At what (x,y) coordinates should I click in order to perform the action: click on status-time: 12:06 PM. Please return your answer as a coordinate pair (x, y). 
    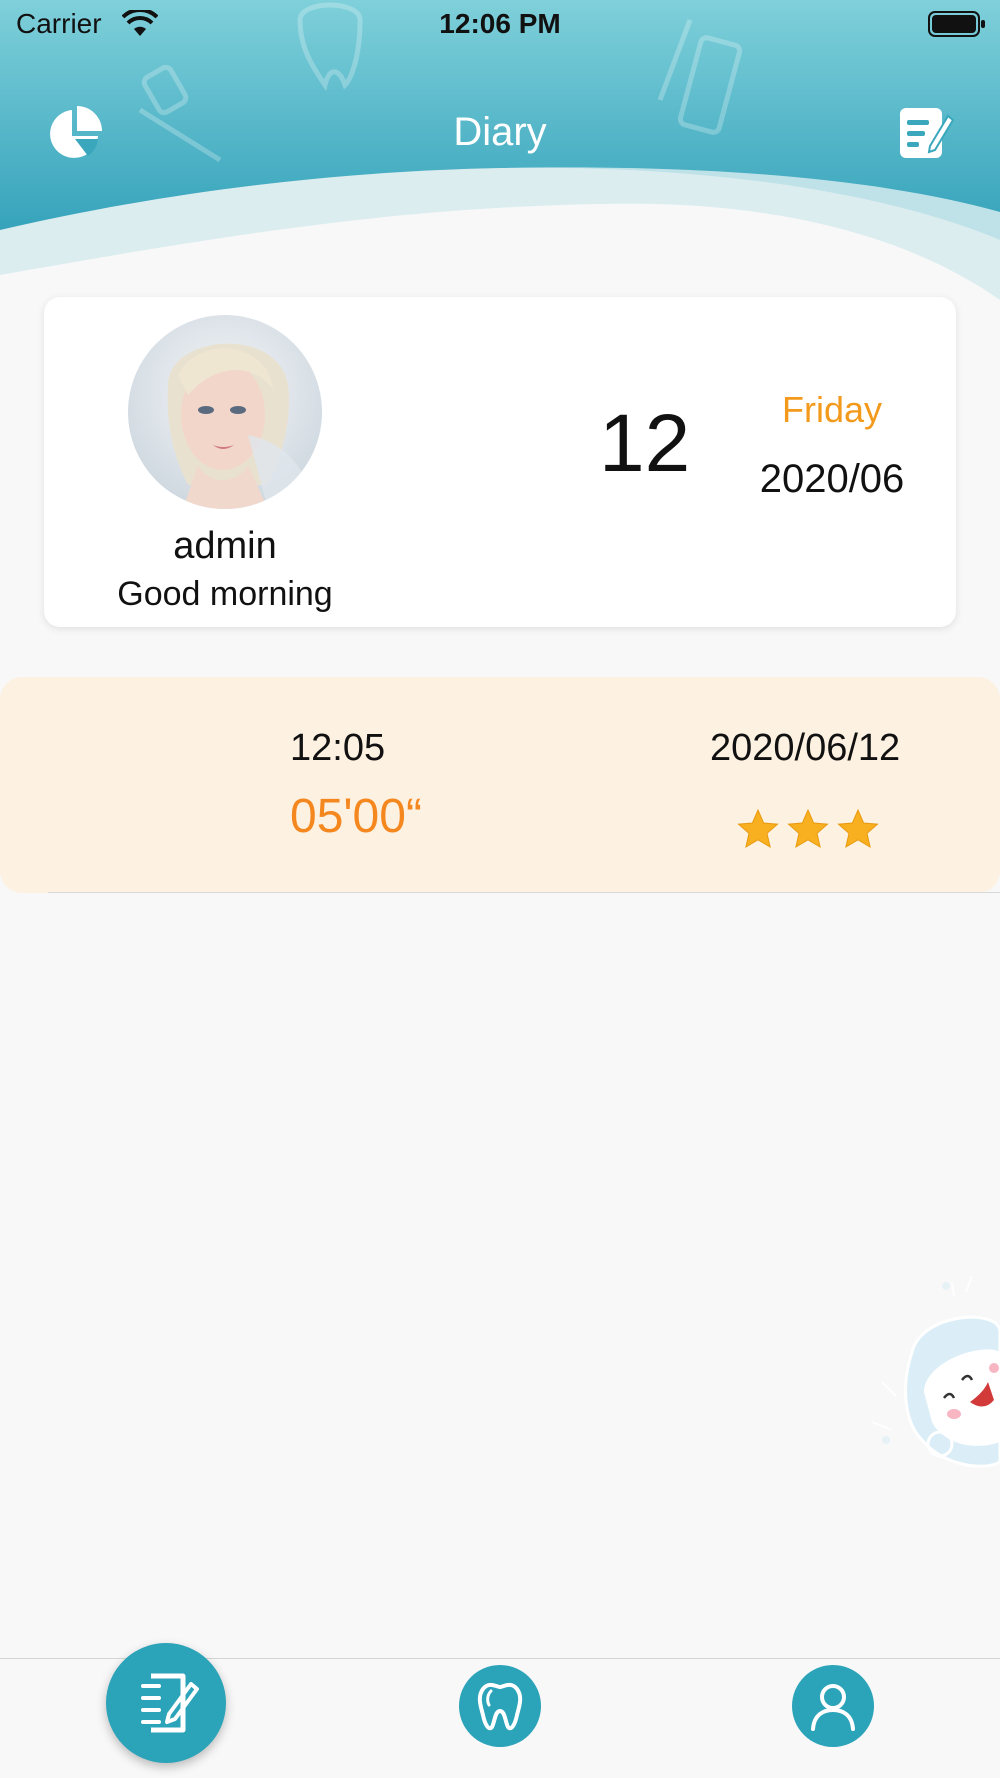
    Looking at the image, I should click on (500, 23).